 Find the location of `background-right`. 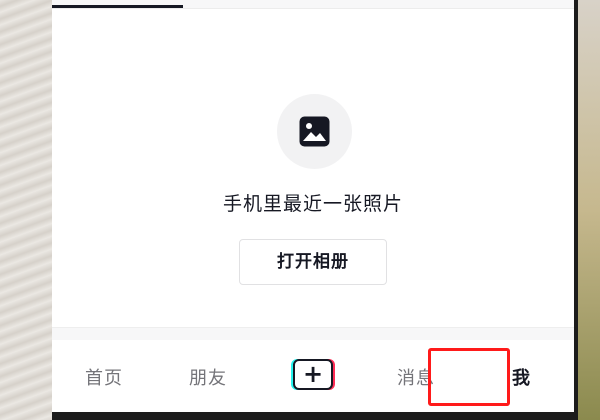

background-right is located at coordinates (589, 210).